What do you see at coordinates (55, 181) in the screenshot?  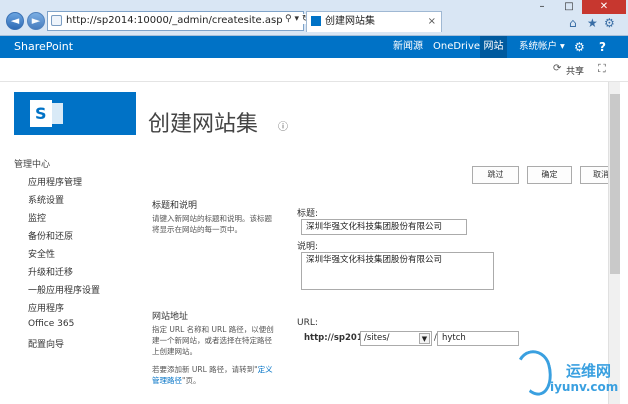 I see `nav-item-apps: 应用程序管理` at bounding box center [55, 181].